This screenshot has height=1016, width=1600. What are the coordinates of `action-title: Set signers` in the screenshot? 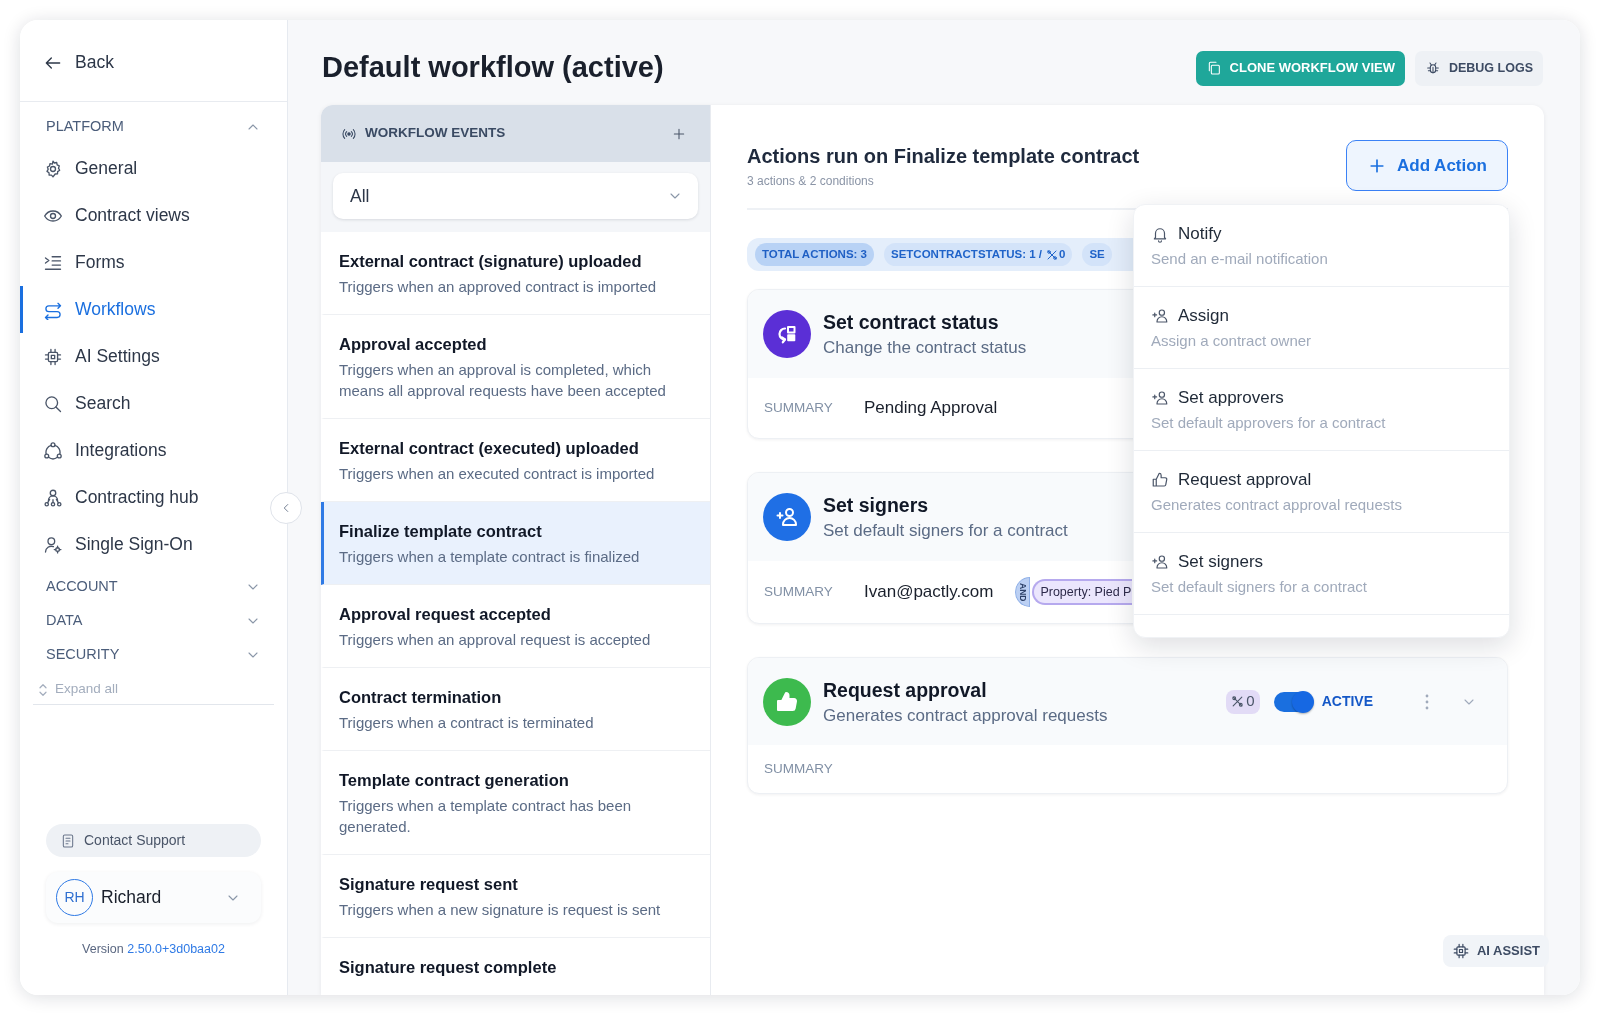 It's located at (876, 505).